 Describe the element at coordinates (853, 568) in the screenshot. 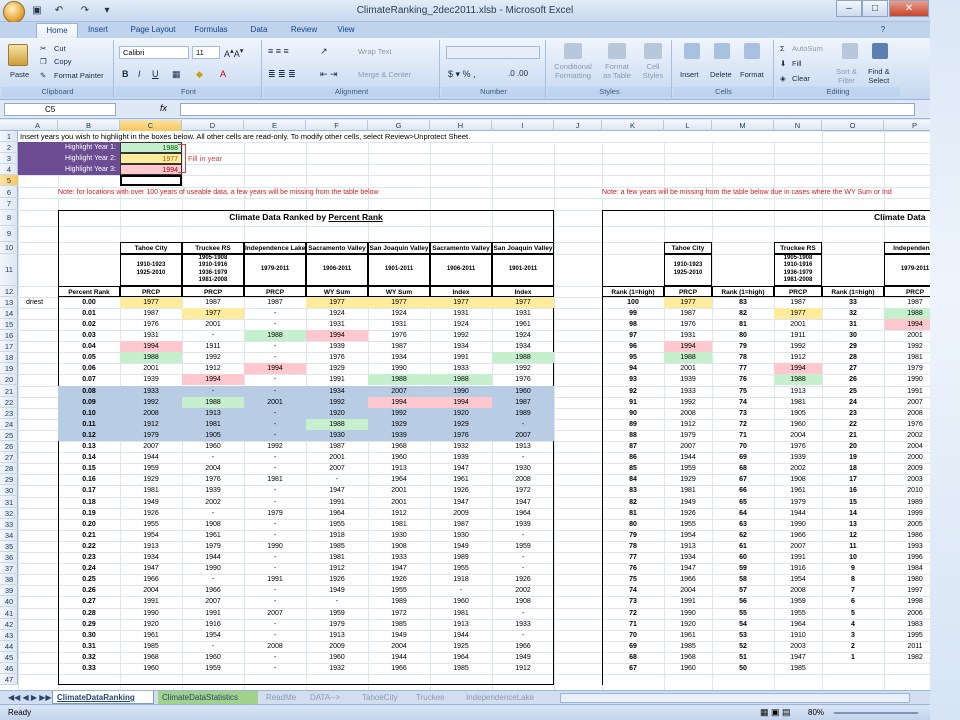

I see `data-cell: 9` at that location.